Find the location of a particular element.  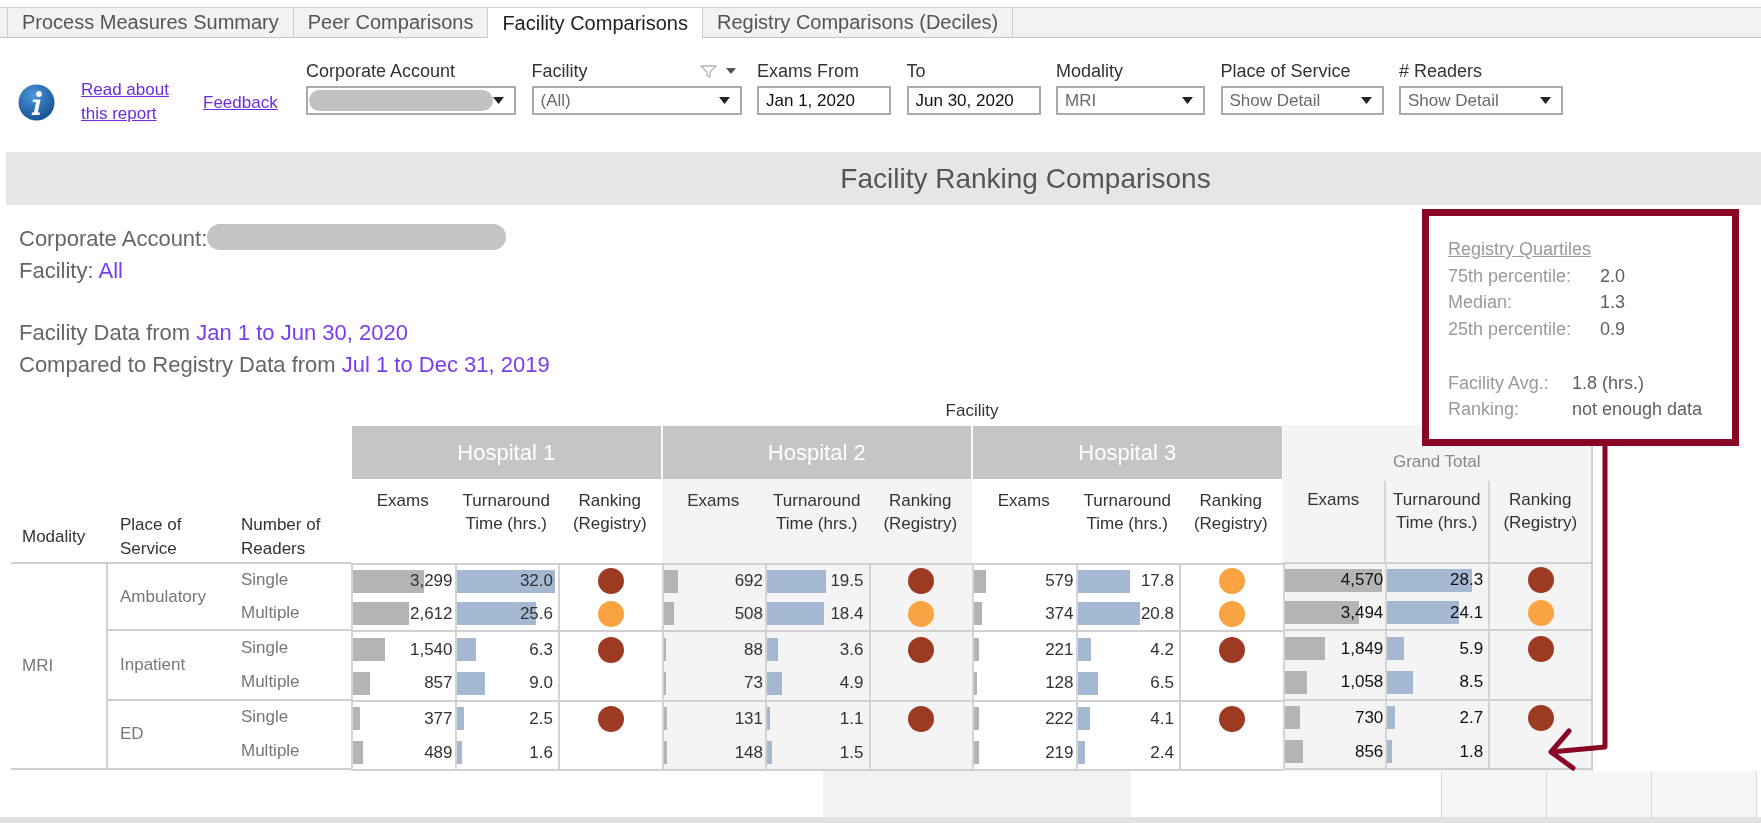

exams-value: 222 is located at coordinates (1060, 718).